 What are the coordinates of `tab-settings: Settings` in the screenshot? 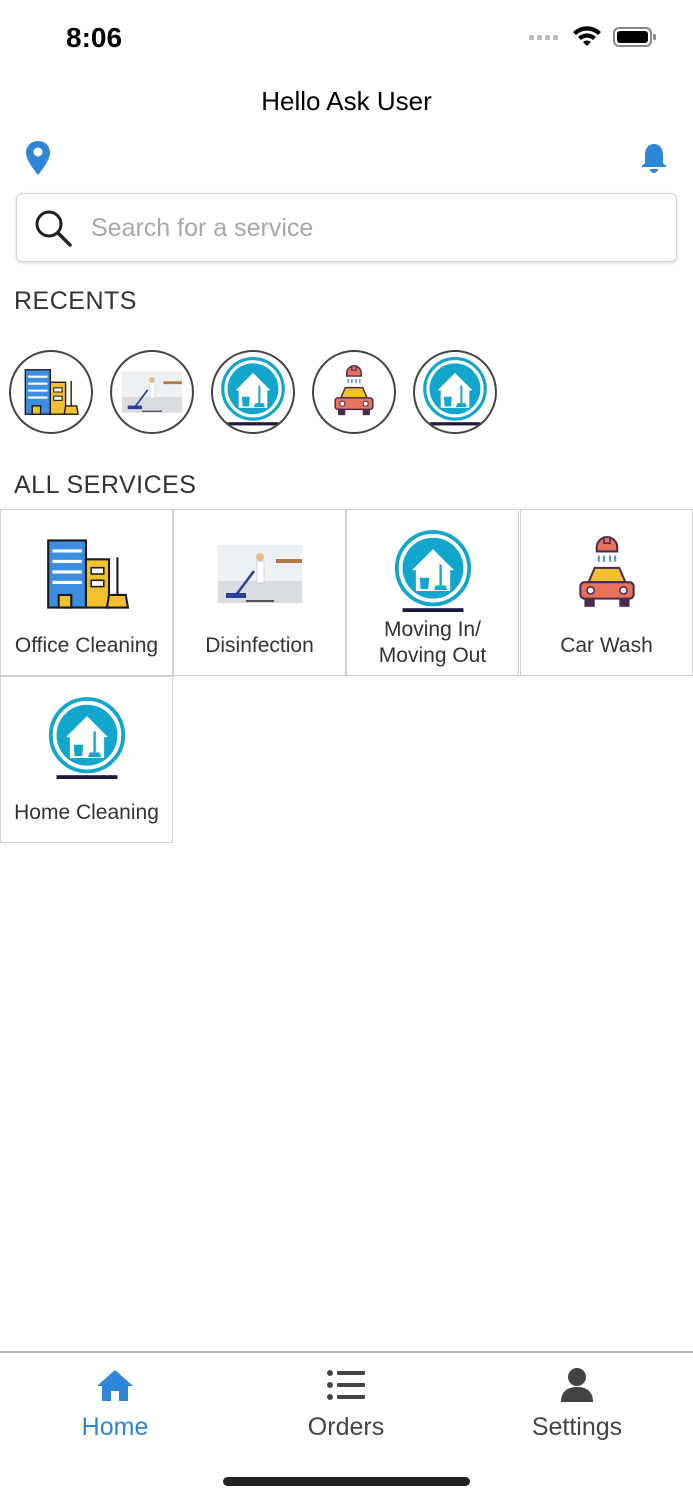 It's located at (577, 1402).